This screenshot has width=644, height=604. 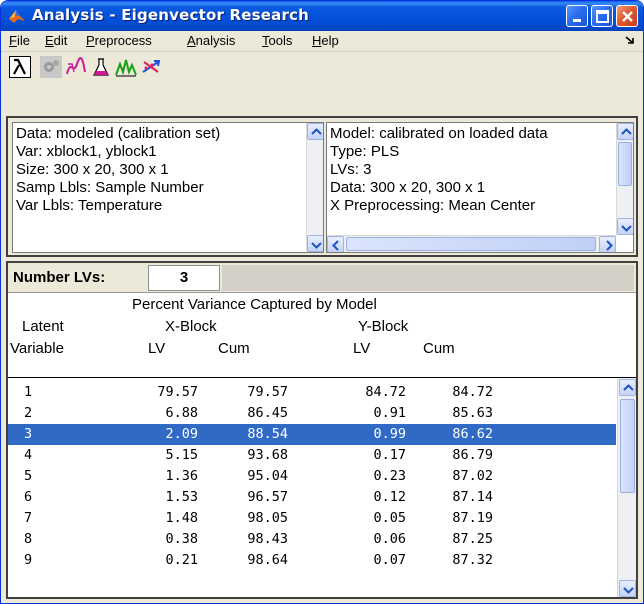 I want to click on menu-help: Help, so click(x=325, y=40).